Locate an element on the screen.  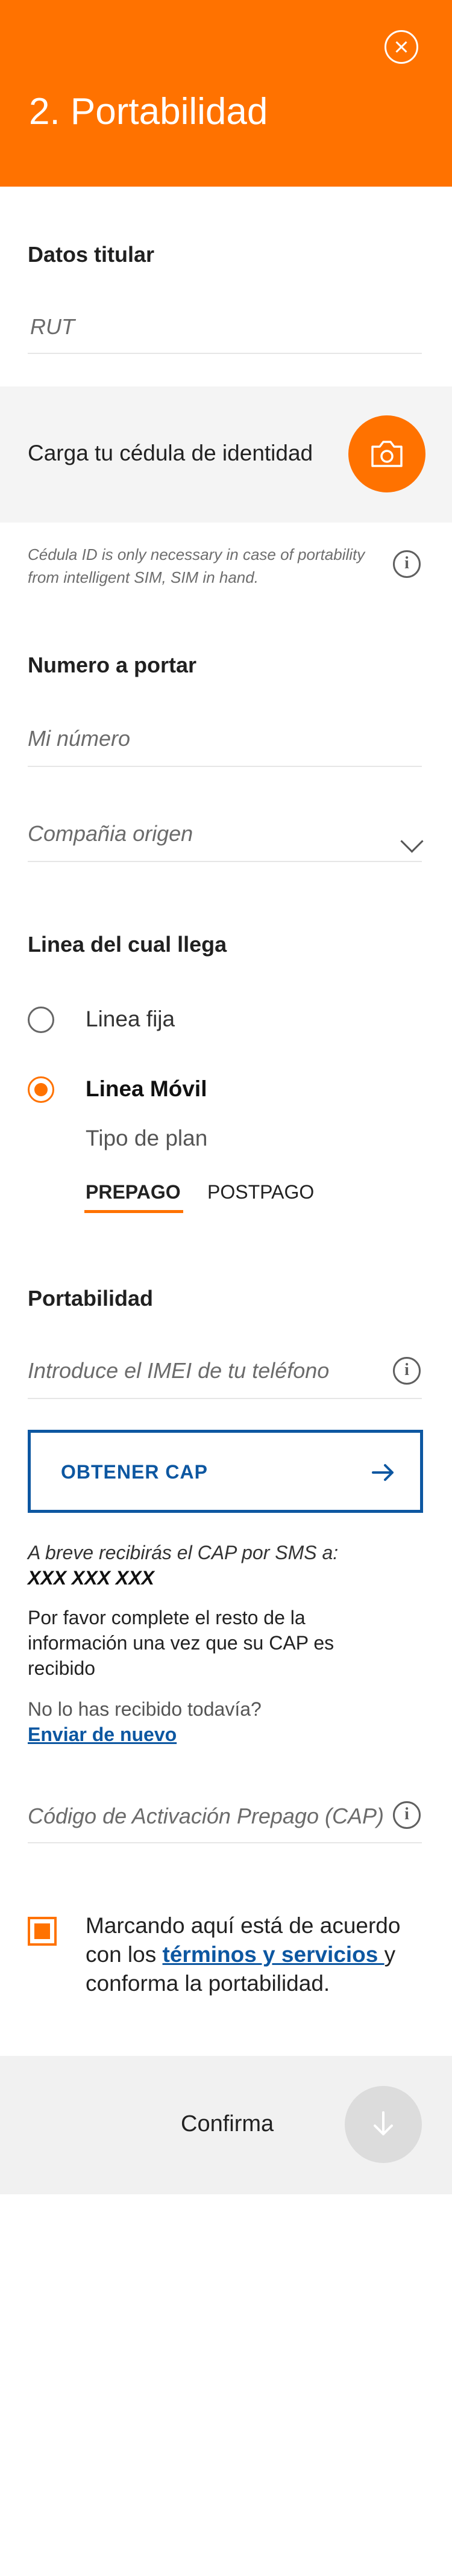
cap-input: Código de Activación Prepago (CAP) is located at coordinates (206, 1816).